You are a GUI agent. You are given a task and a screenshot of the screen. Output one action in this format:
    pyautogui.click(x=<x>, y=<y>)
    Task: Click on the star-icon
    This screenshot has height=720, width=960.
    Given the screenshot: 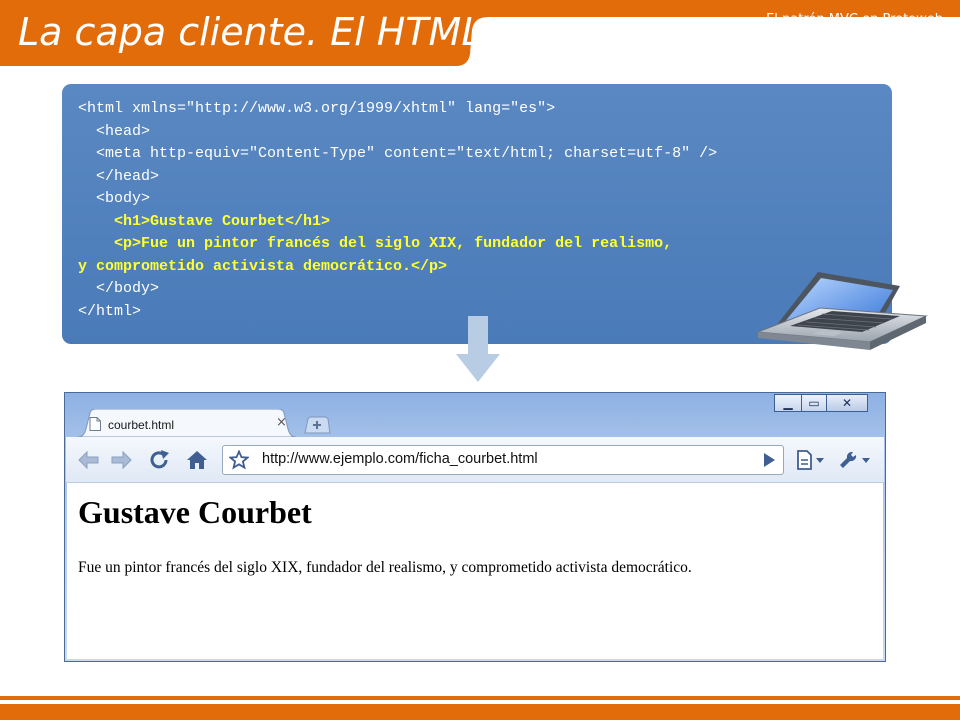 What is the action you would take?
    pyautogui.click(x=239, y=460)
    